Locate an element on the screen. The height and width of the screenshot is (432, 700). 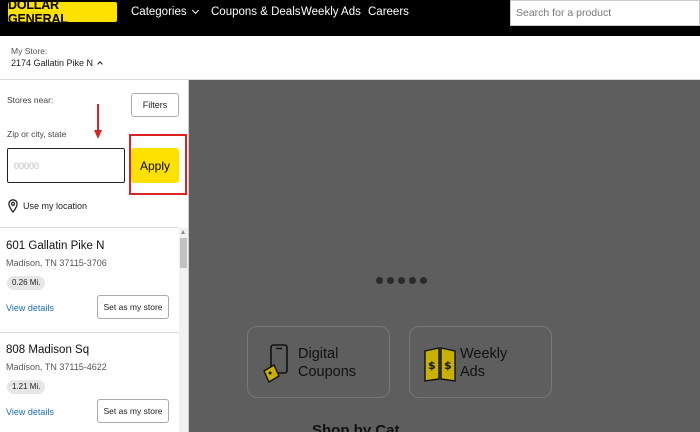
dollar-general-logo: DOLLAR GENERAL is located at coordinates (62, 13).